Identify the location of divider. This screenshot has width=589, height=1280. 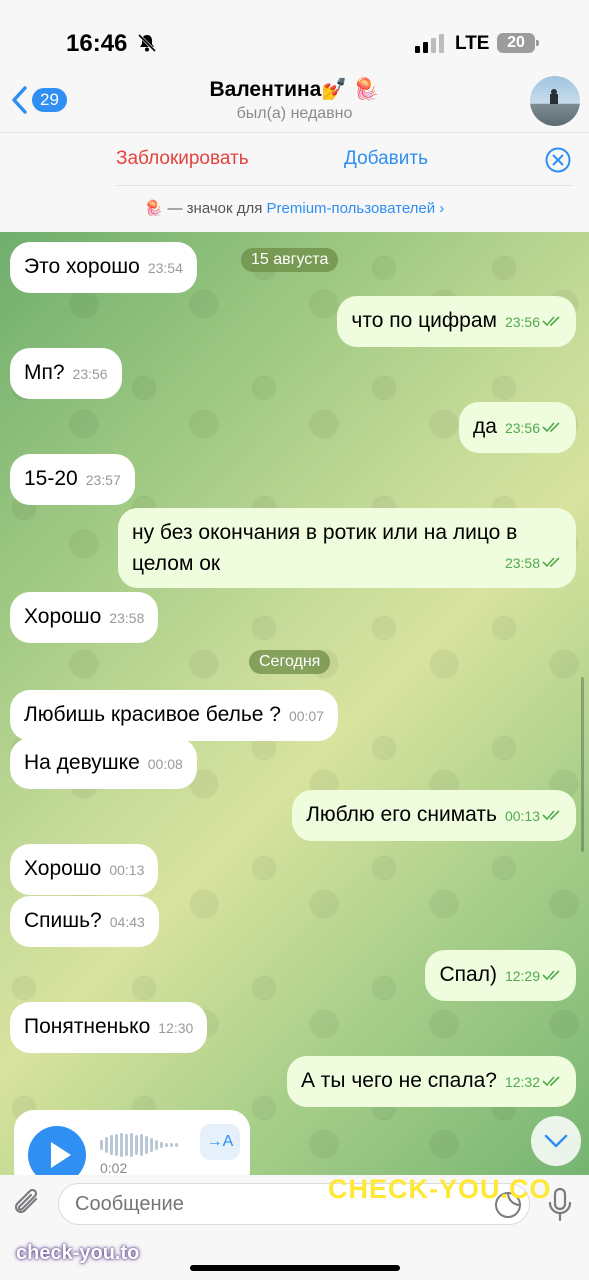
(344, 185).